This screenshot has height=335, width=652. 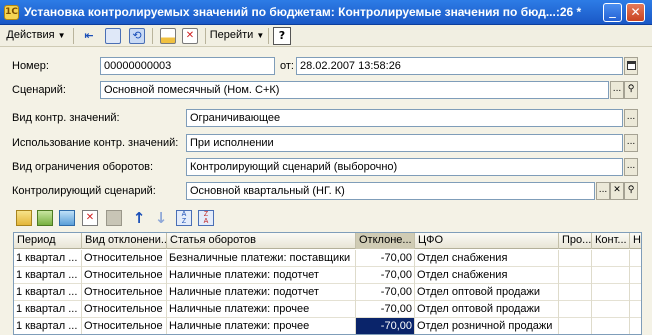 I want to click on goto-label: Перейти, so click(x=231, y=35).